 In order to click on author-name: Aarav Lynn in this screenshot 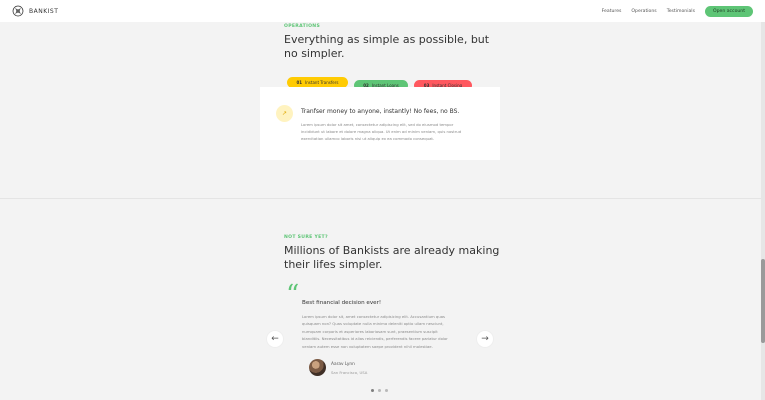, I will do `click(343, 364)`.